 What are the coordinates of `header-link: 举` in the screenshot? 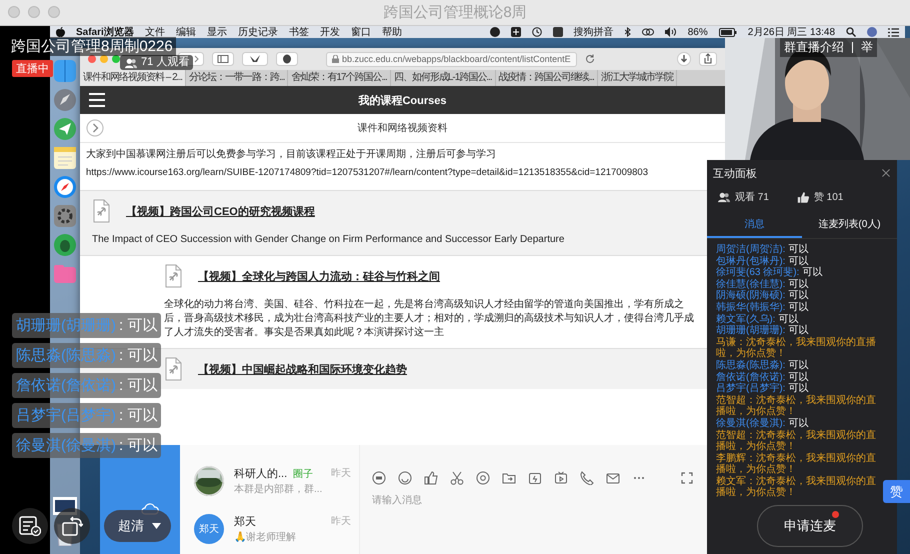 It's located at (867, 47).